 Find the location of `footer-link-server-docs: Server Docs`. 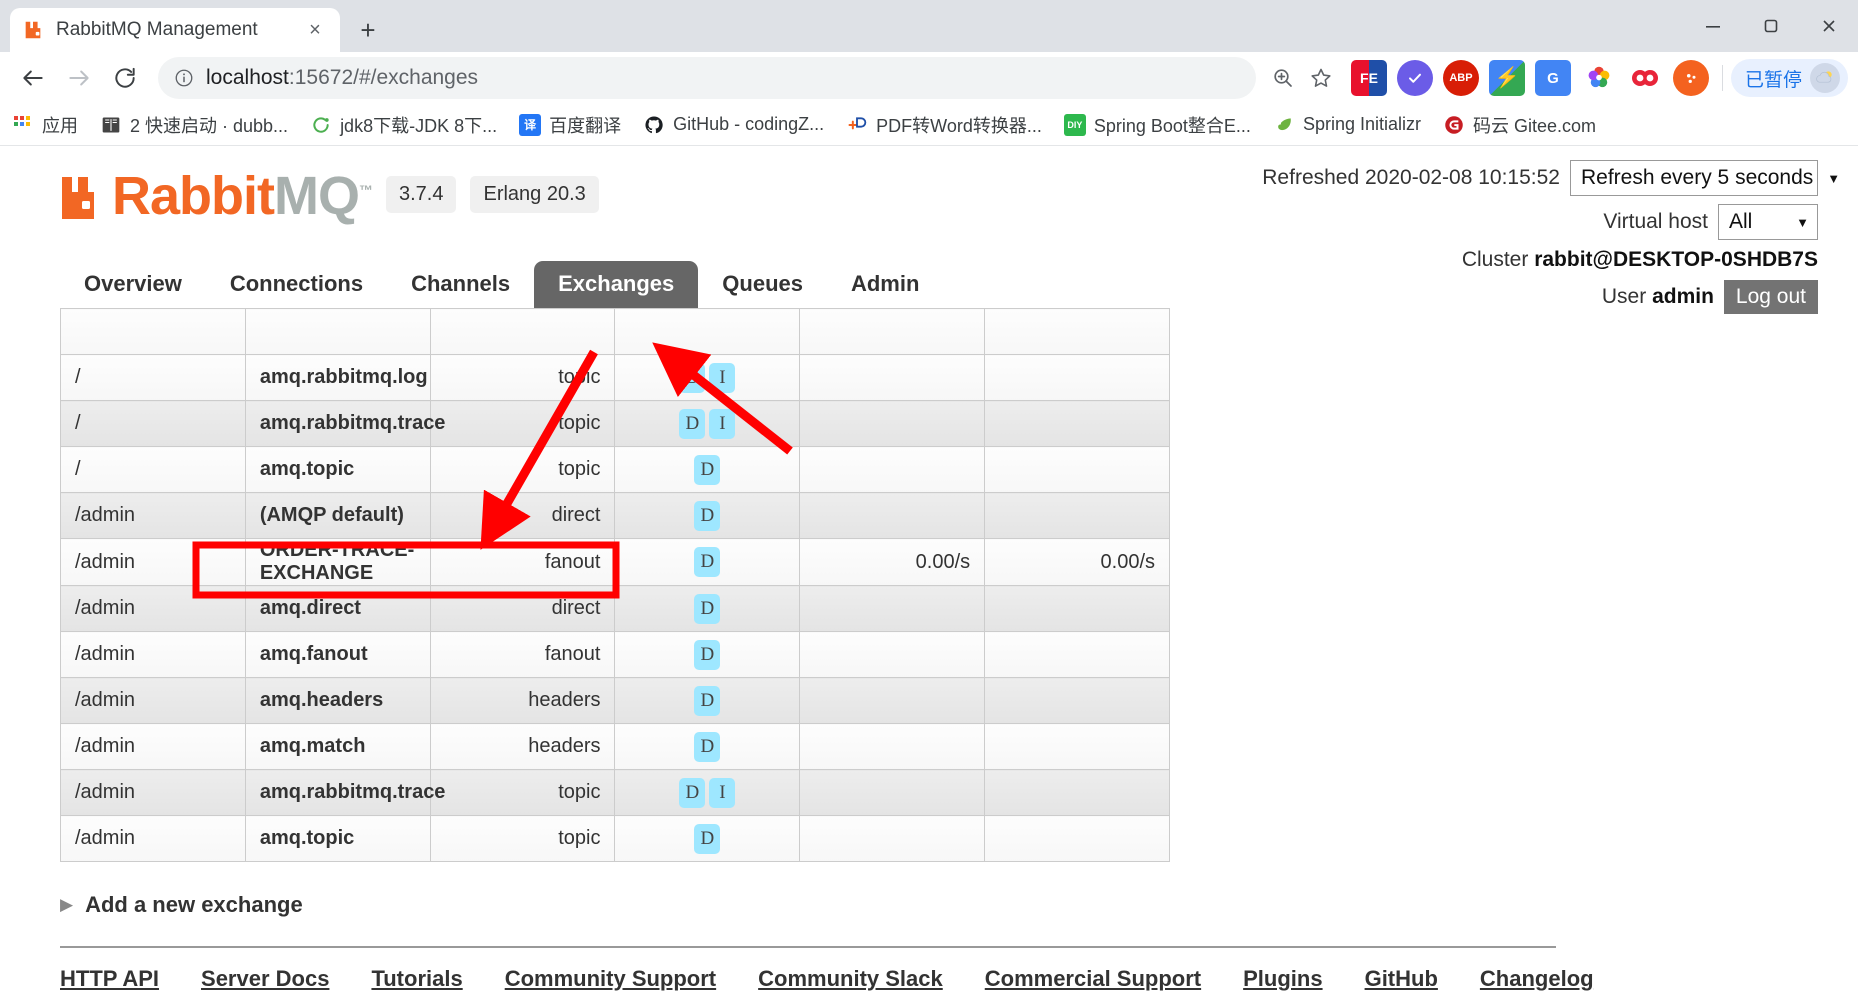

footer-link-server-docs: Server Docs is located at coordinates (265, 979).